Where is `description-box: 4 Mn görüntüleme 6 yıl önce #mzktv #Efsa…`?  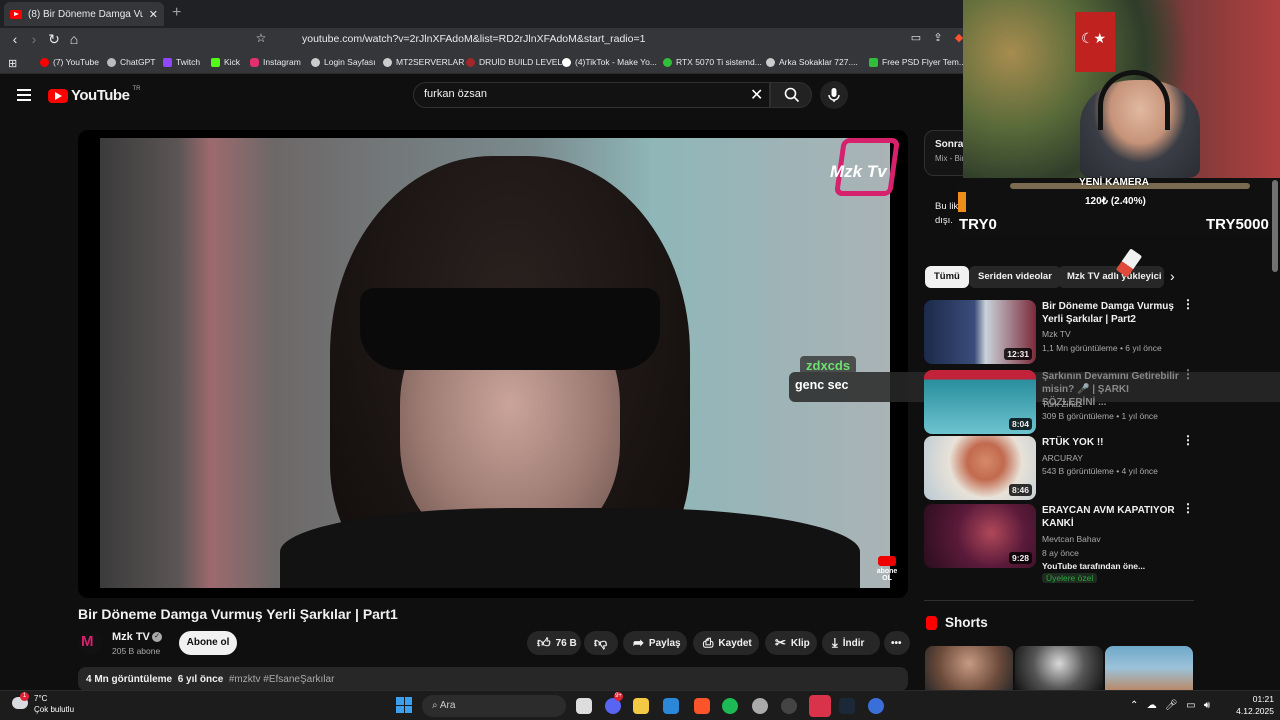 description-box: 4 Mn görüntüleme 6 yıl önce #mzktv #Efsa… is located at coordinates (493, 679).